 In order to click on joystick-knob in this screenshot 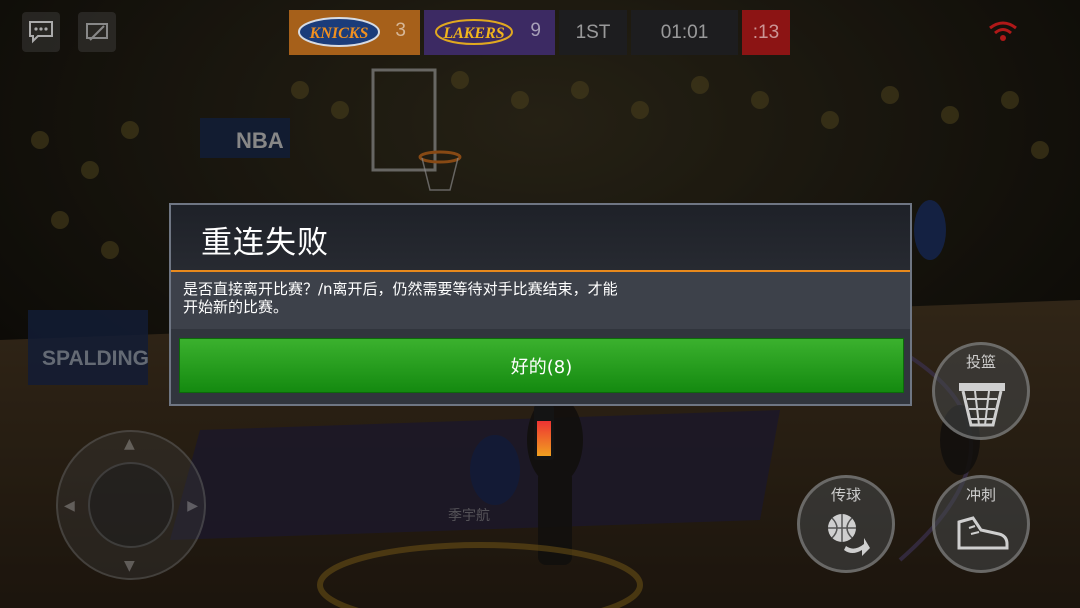, I will do `click(131, 505)`.